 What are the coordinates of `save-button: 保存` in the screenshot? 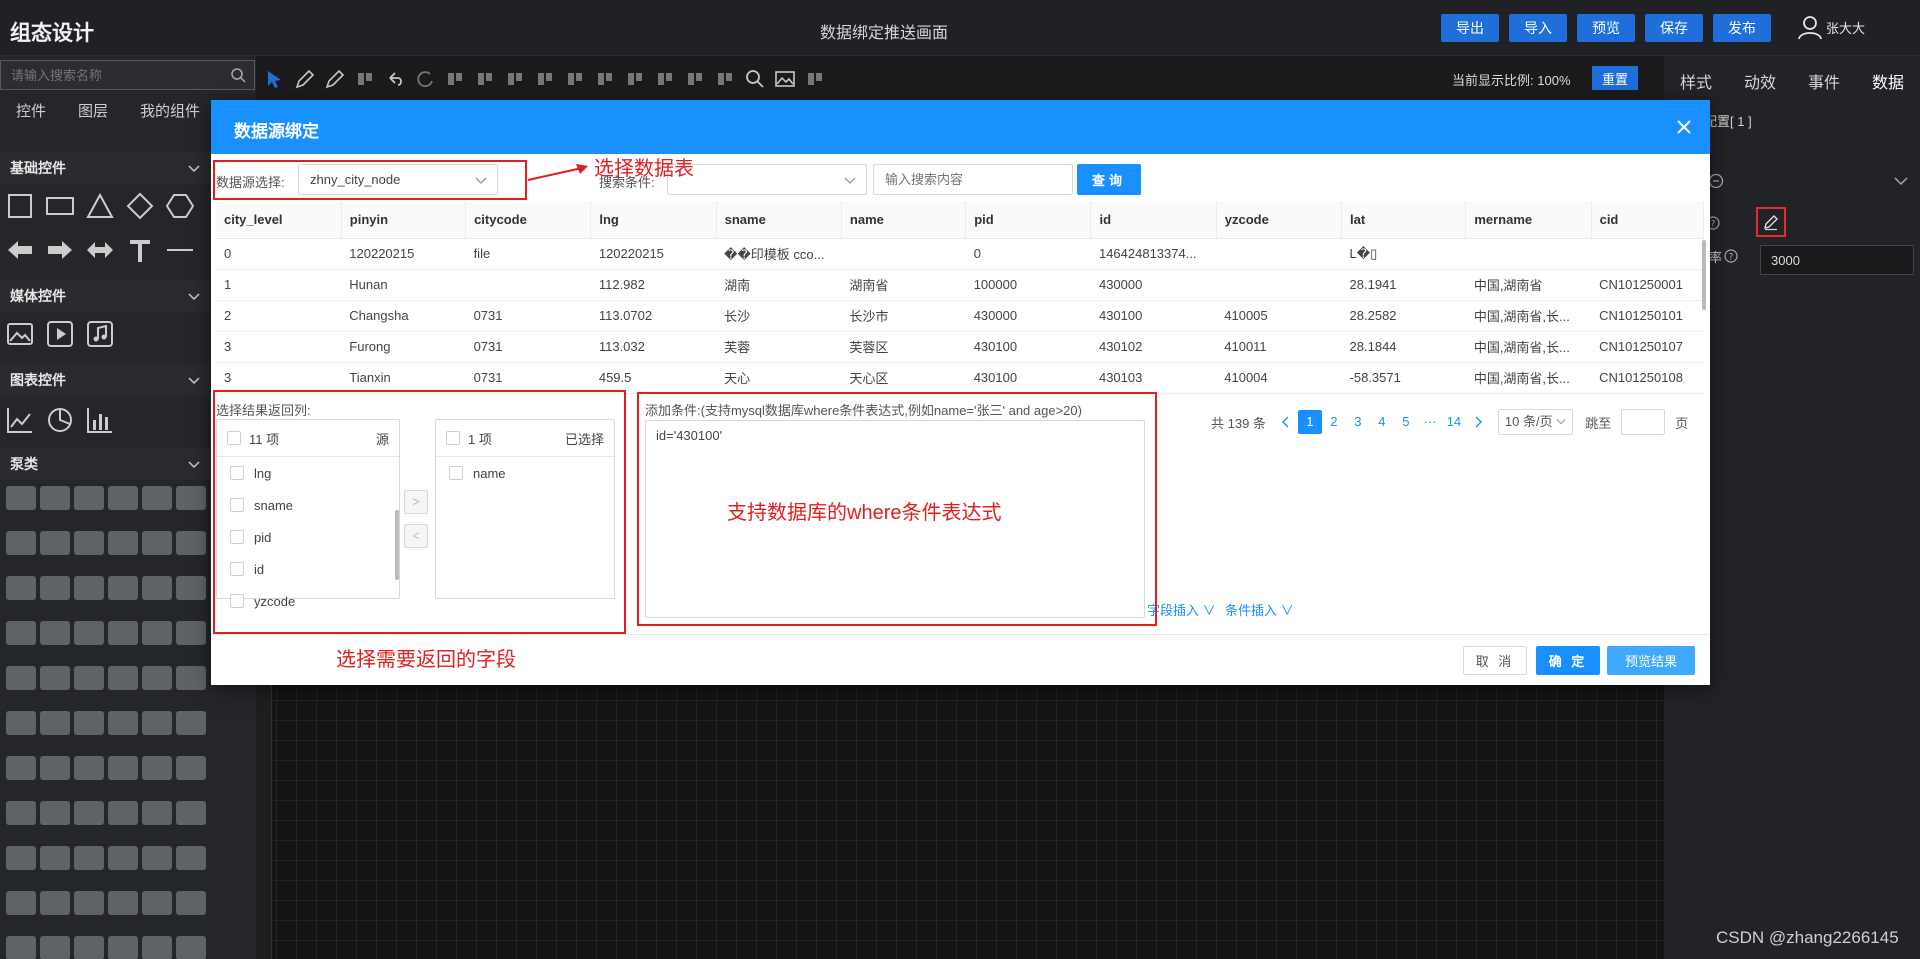 It's located at (1674, 28).